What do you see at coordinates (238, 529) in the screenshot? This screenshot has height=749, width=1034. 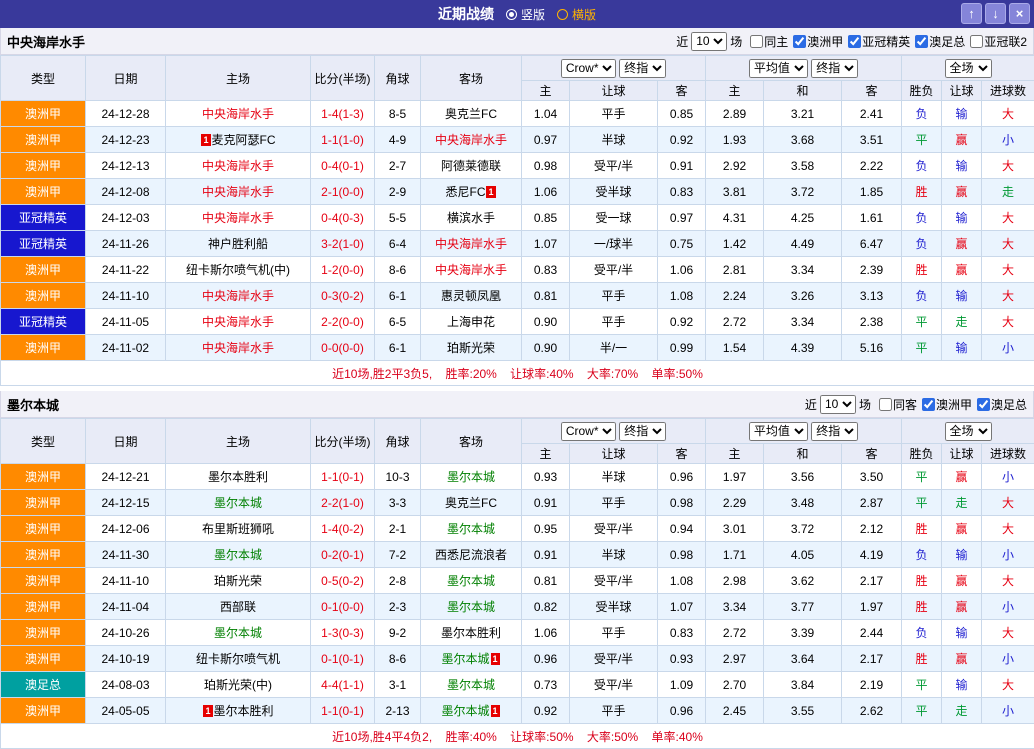 I see `team-link: 布里斯班狮吼` at bounding box center [238, 529].